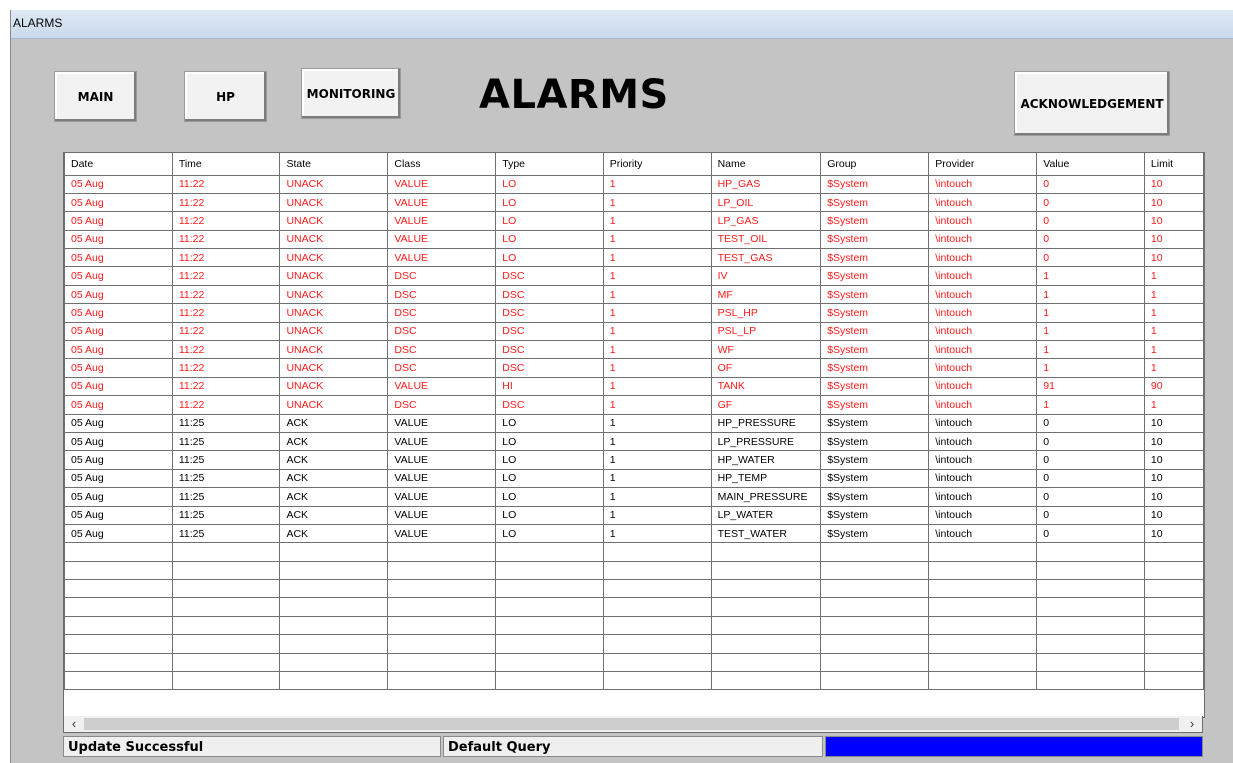  I want to click on scroll-thumb, so click(631, 724).